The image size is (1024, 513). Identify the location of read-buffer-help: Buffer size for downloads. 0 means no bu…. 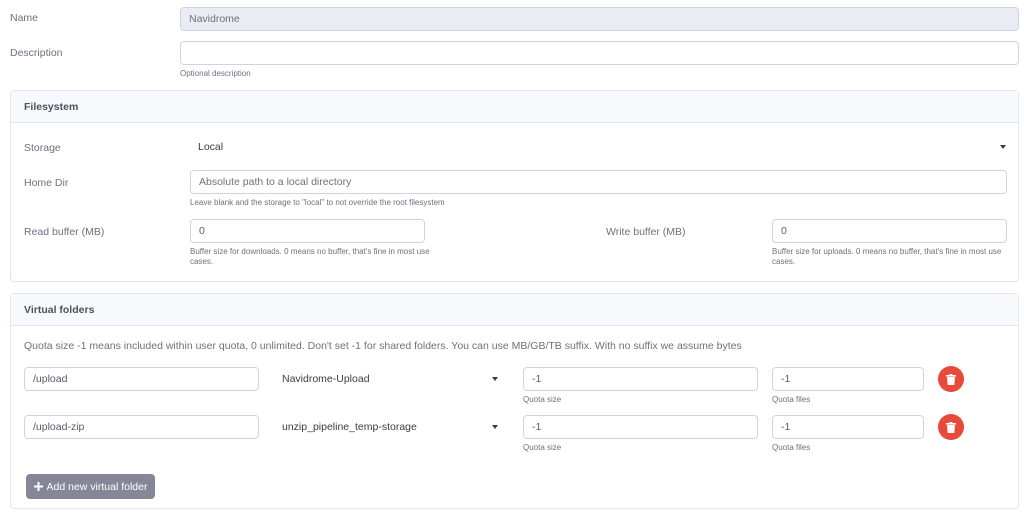
(310, 256).